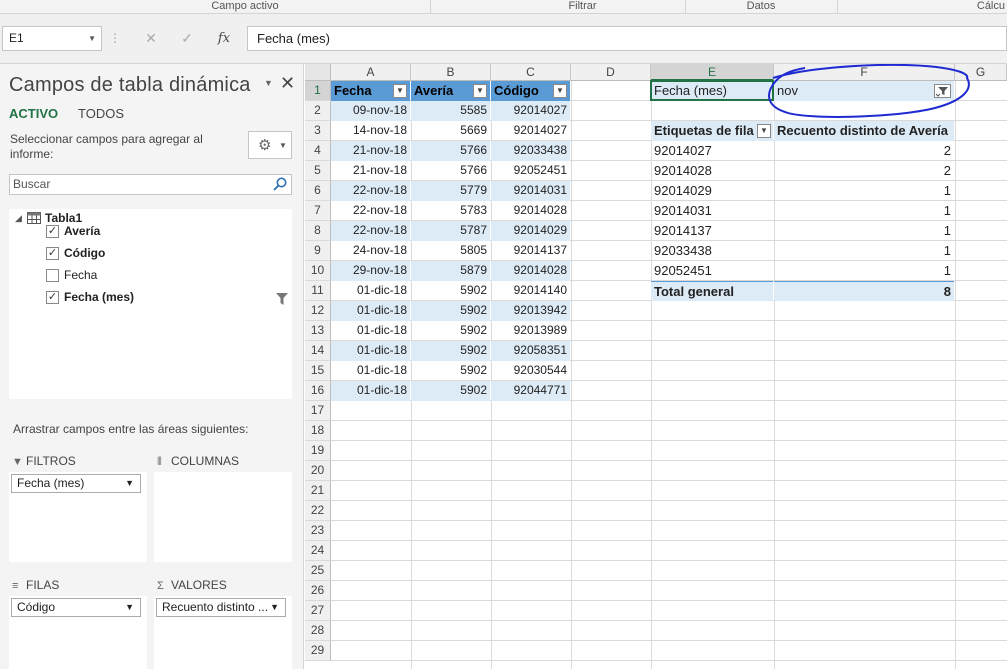 The width and height of the screenshot is (1007, 669). Describe the element at coordinates (318, 611) in the screenshot. I see `row-header-27: 27` at that location.